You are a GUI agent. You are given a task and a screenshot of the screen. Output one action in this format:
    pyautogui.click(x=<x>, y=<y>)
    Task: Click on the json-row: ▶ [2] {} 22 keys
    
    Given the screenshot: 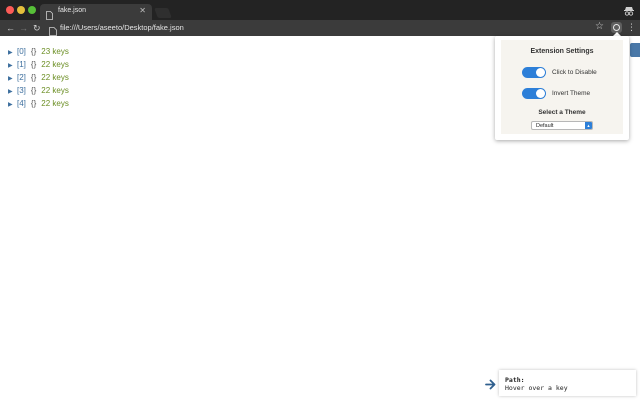 What is the action you would take?
    pyautogui.click(x=38, y=78)
    